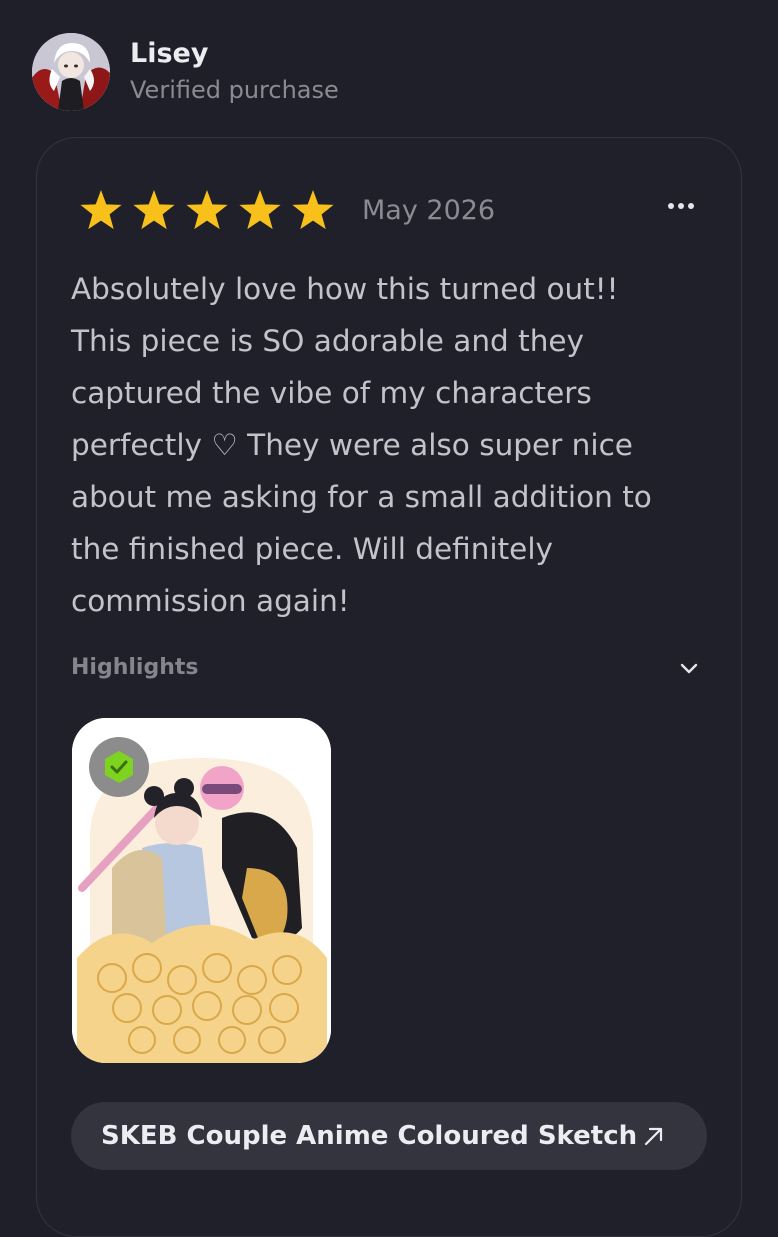  I want to click on highlights-toggle: Highlights, so click(386, 668).